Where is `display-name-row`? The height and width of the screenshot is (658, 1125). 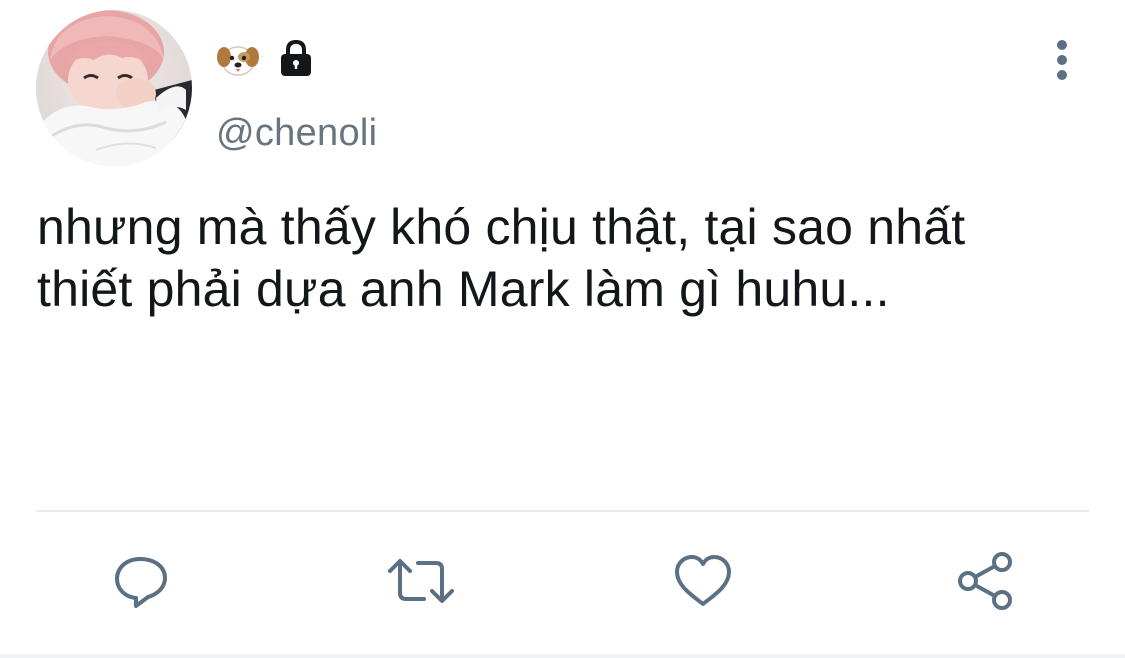 display-name-row is located at coordinates (266, 59).